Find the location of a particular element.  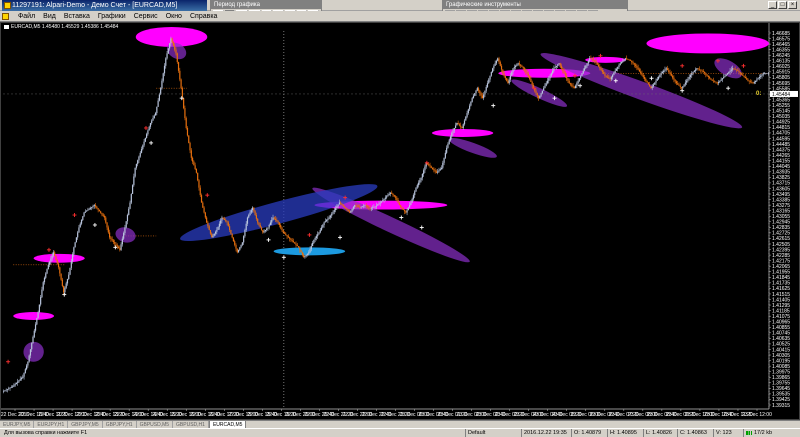

menu-item-4: Сервис is located at coordinates (146, 16).